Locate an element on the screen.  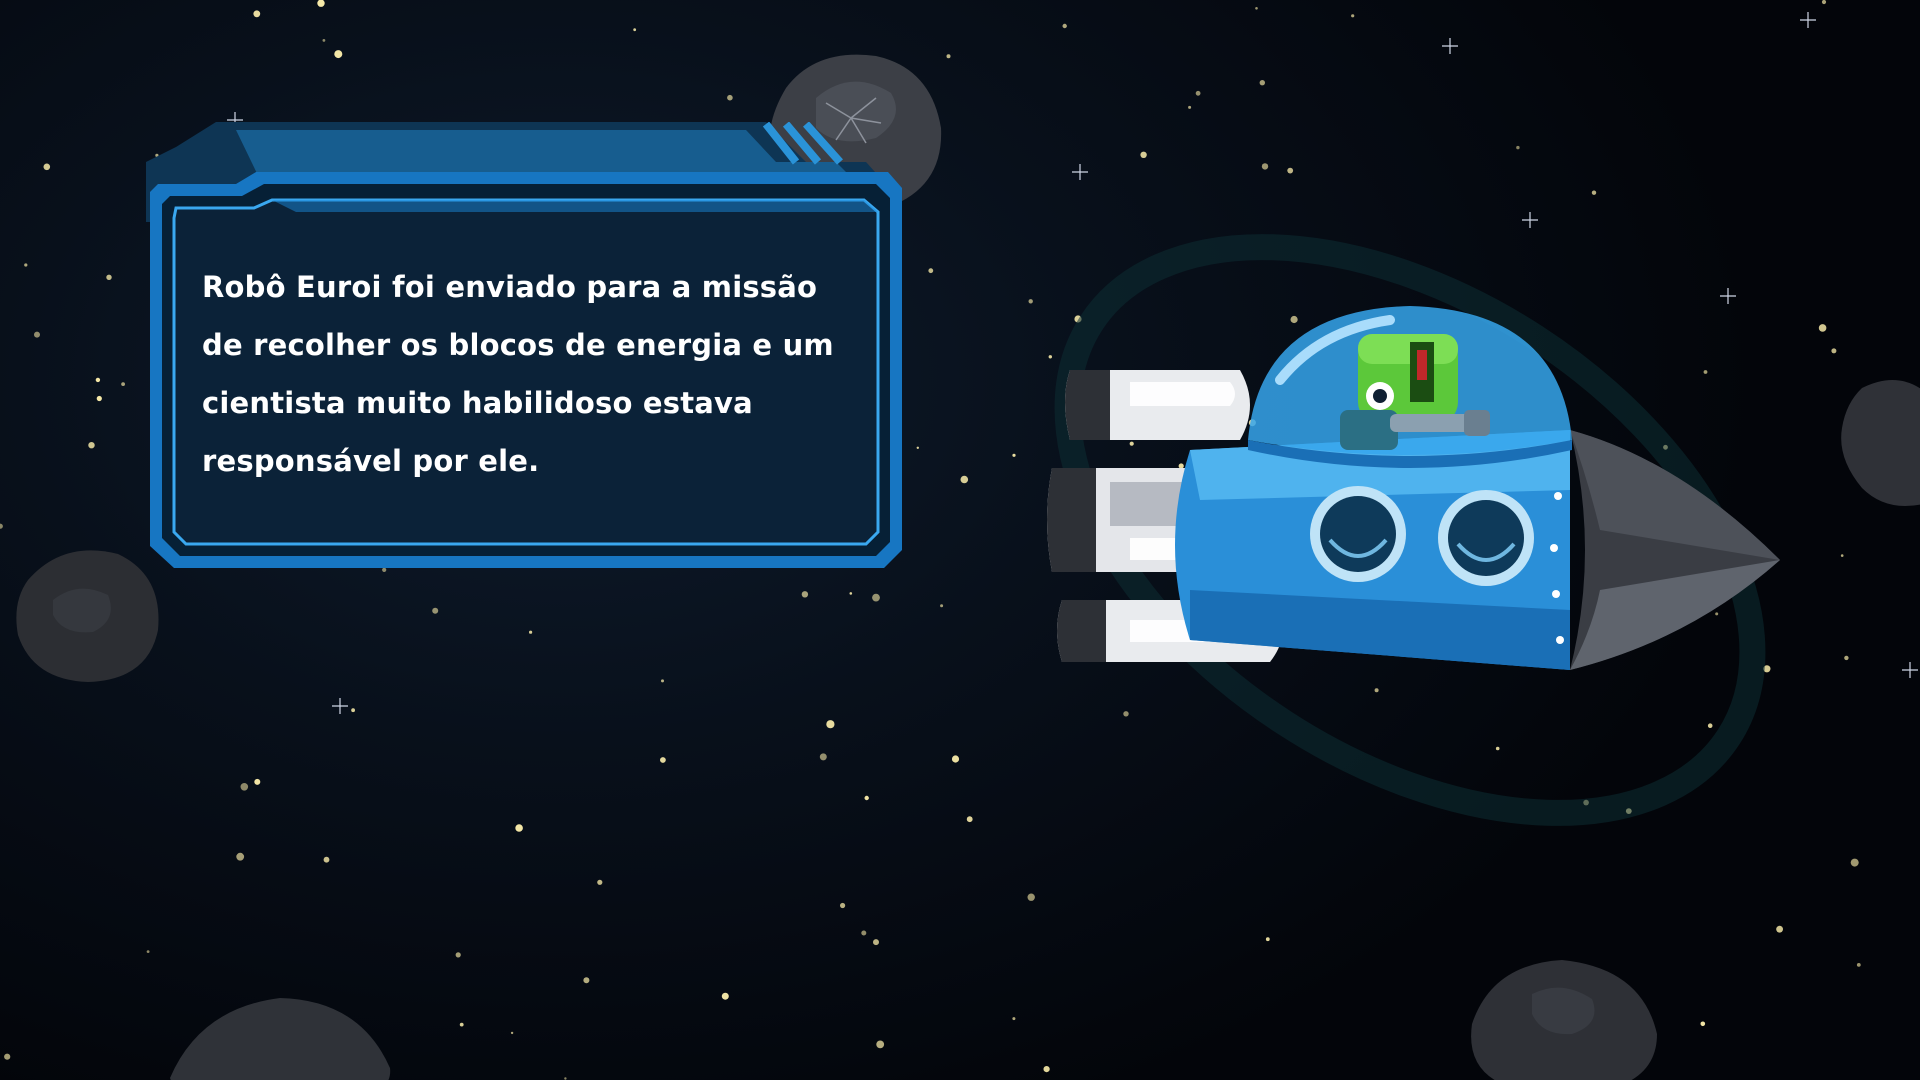
porthole-left is located at coordinates (1358, 534).